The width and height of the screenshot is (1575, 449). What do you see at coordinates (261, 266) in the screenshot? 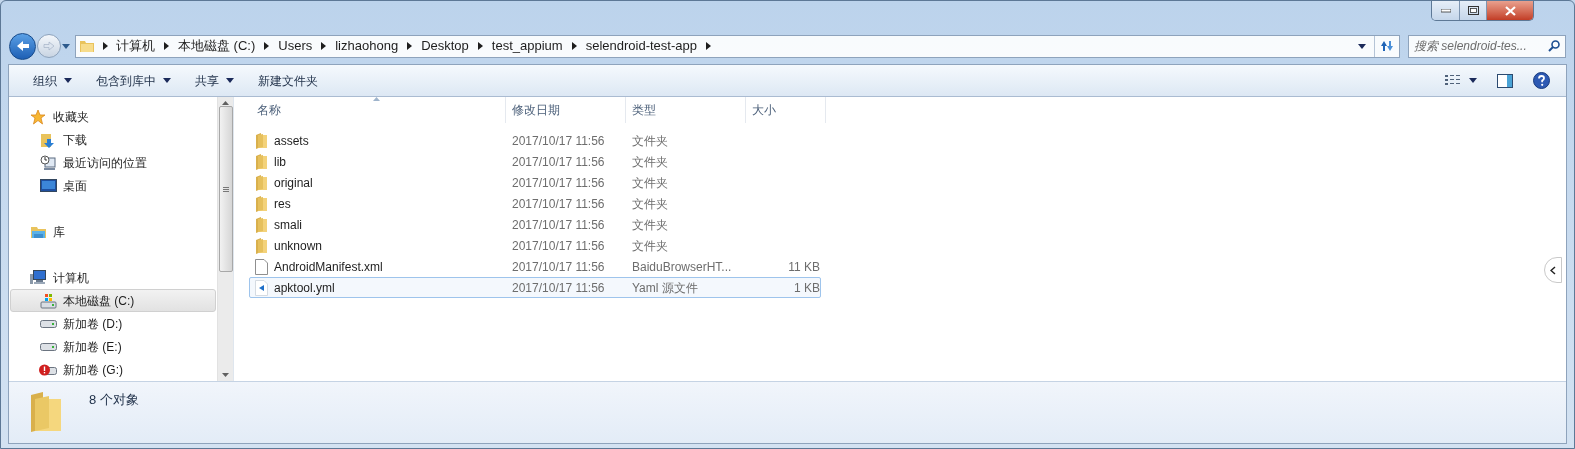
I see `document-icon` at bounding box center [261, 266].